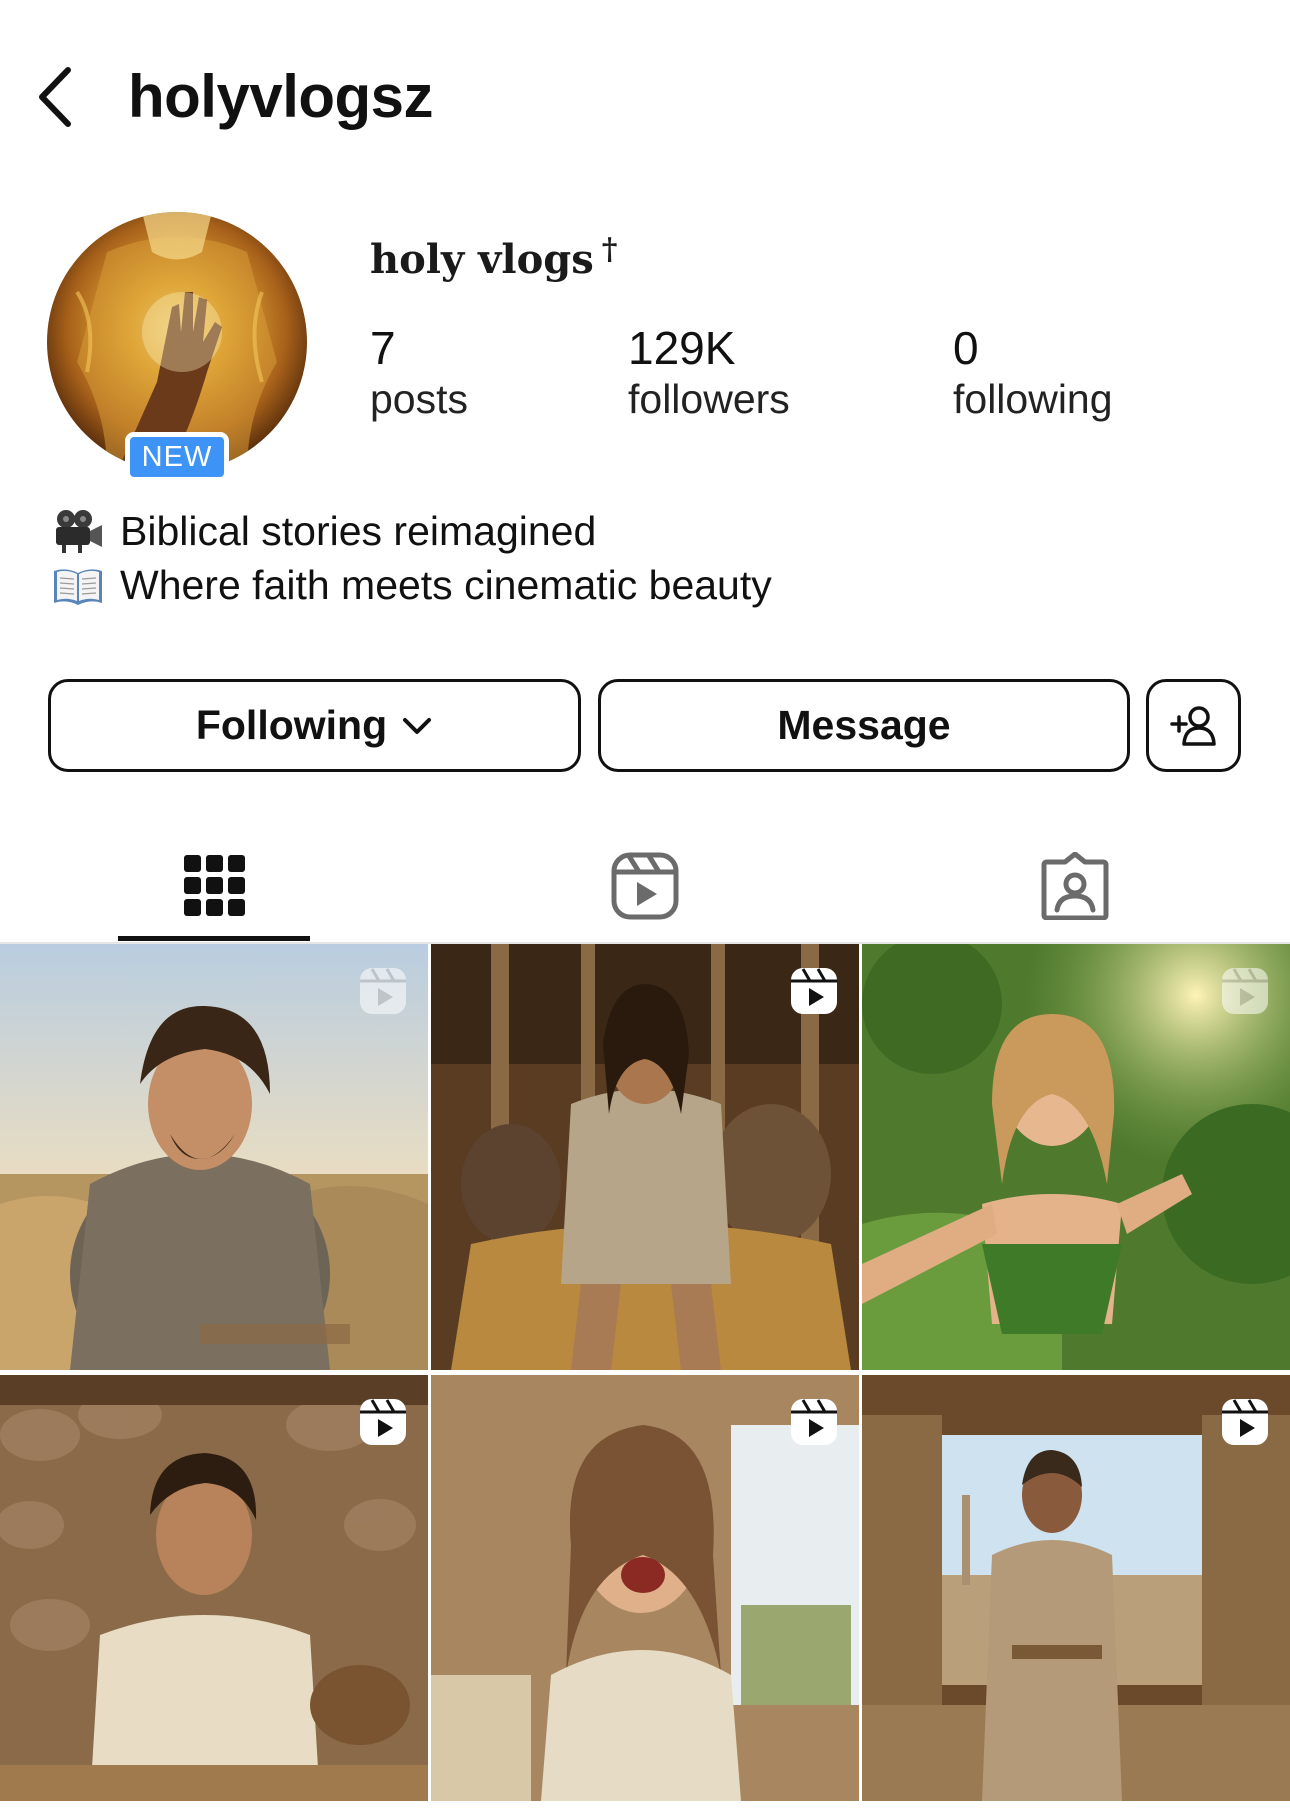 The width and height of the screenshot is (1290, 1813). Describe the element at coordinates (383, 348) in the screenshot. I see `posts-count: 7` at that location.